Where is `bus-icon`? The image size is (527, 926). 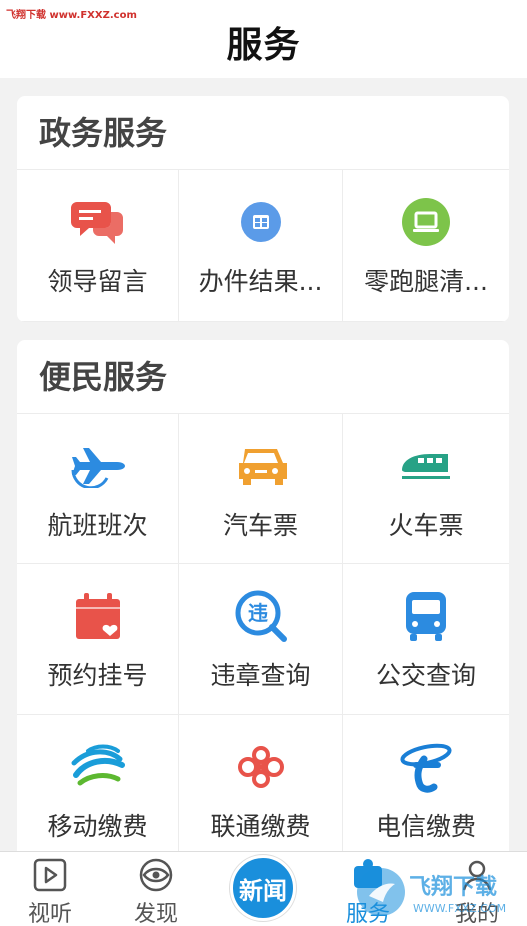 bus-icon is located at coordinates (426, 616).